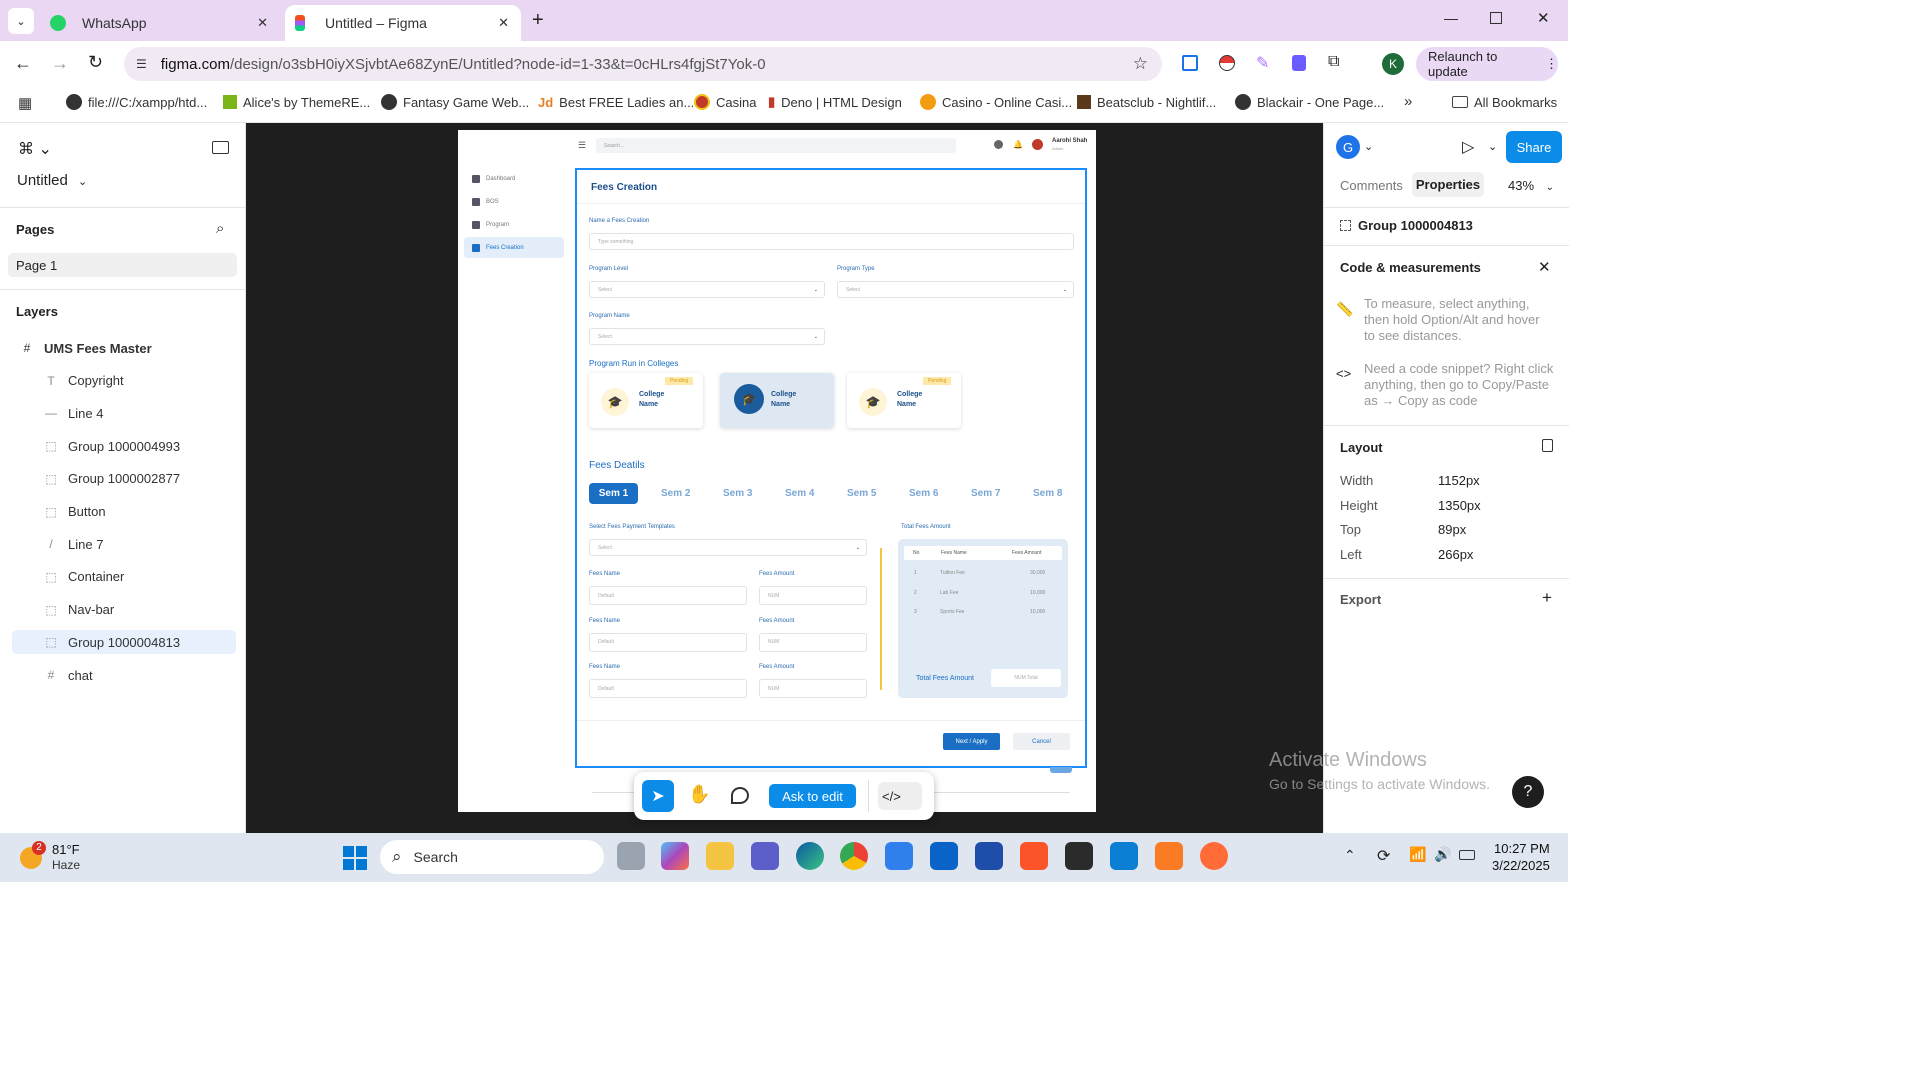  Describe the element at coordinates (861, 493) in the screenshot. I see `sem-tab: Sem 5` at that location.